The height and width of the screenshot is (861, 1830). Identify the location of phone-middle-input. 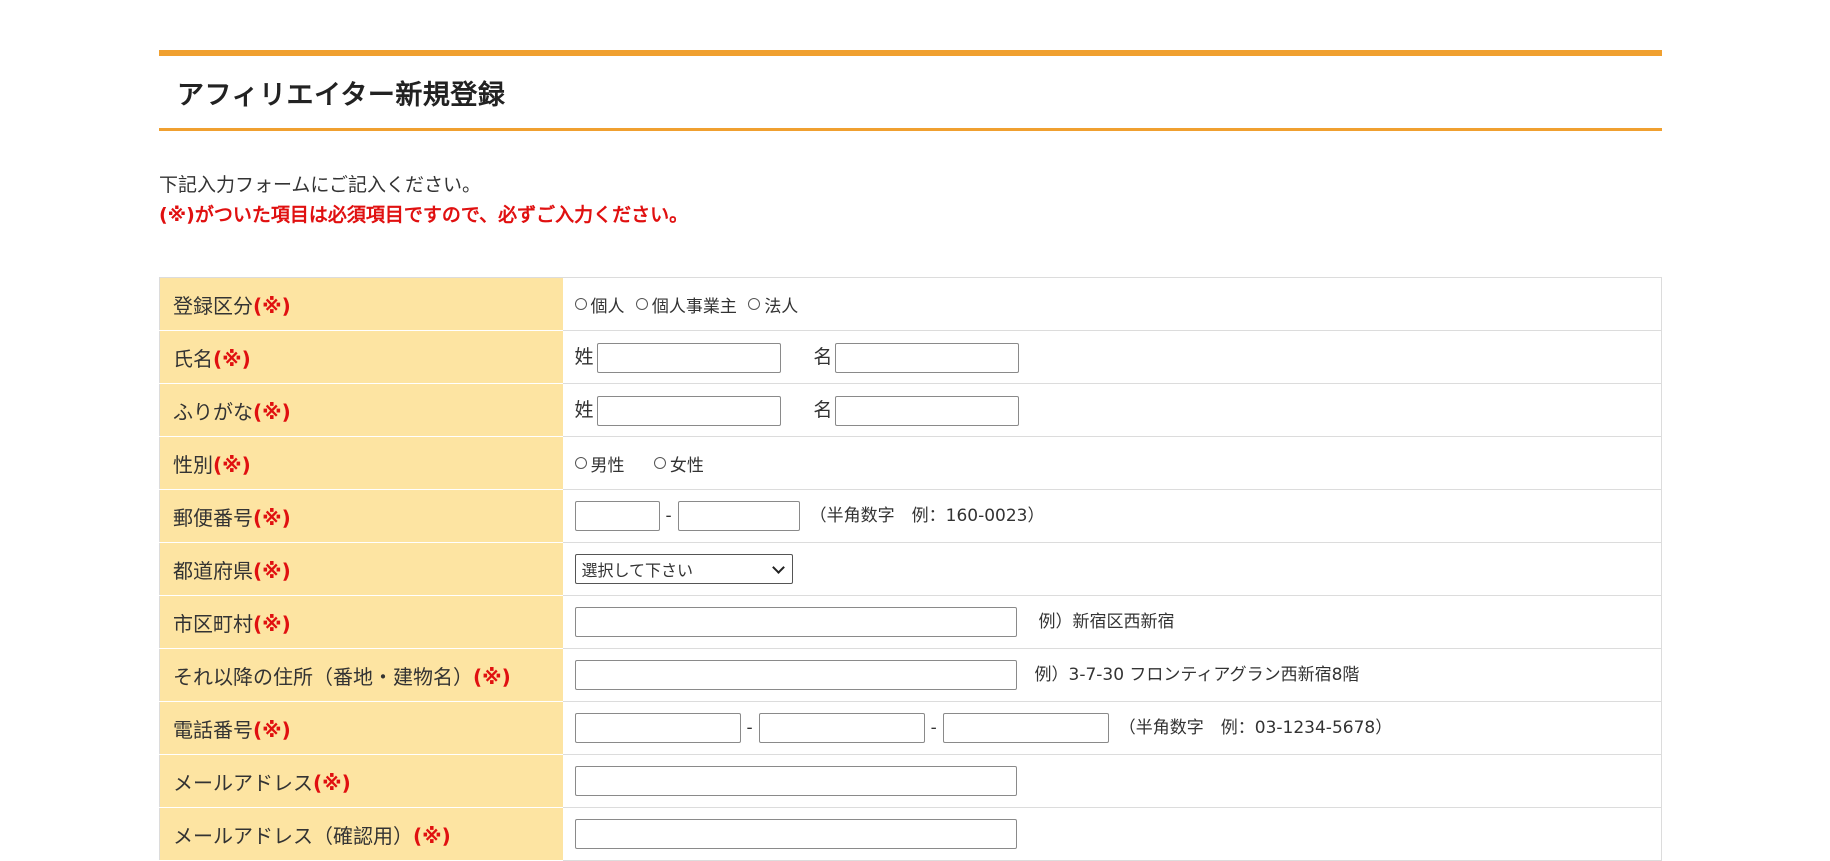
(841, 728).